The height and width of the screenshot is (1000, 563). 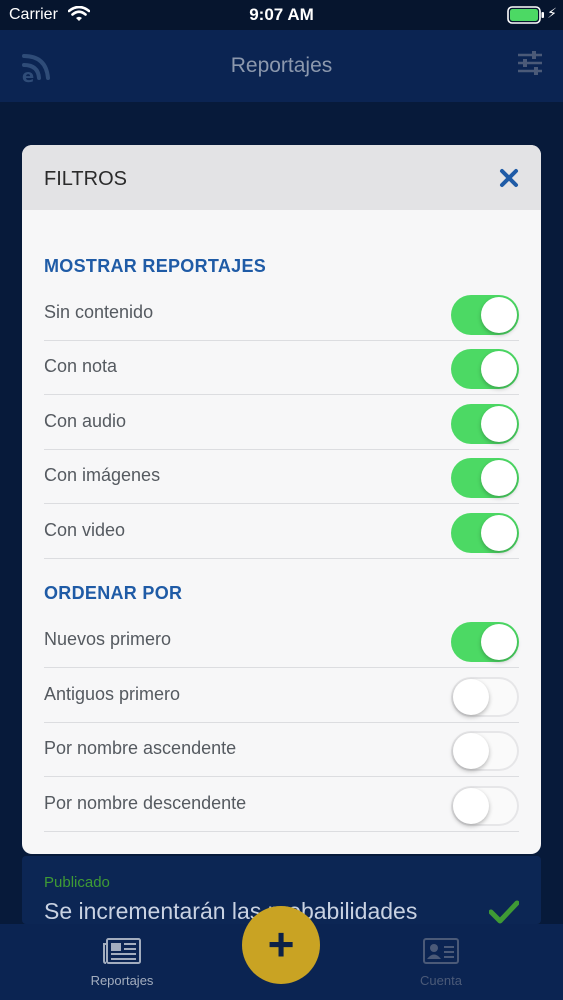 I want to click on card-status-label: Publicado, so click(x=77, y=882).